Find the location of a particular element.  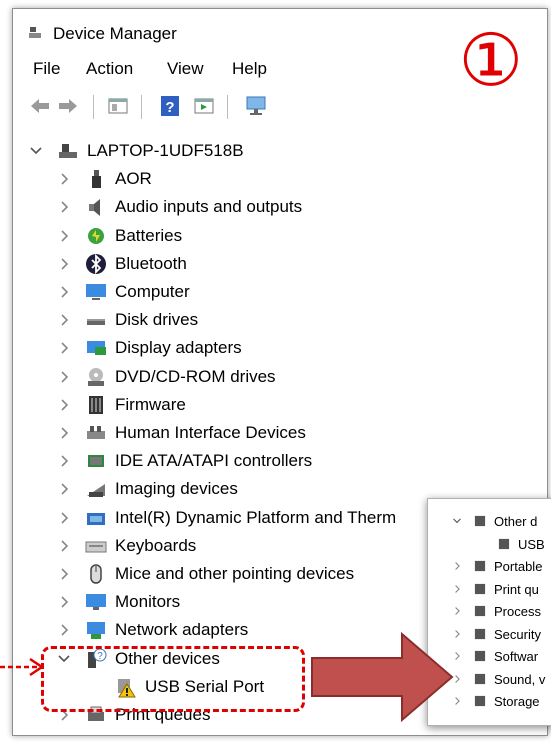

pointer-arrow-icon is located at coordinates (22, 667).